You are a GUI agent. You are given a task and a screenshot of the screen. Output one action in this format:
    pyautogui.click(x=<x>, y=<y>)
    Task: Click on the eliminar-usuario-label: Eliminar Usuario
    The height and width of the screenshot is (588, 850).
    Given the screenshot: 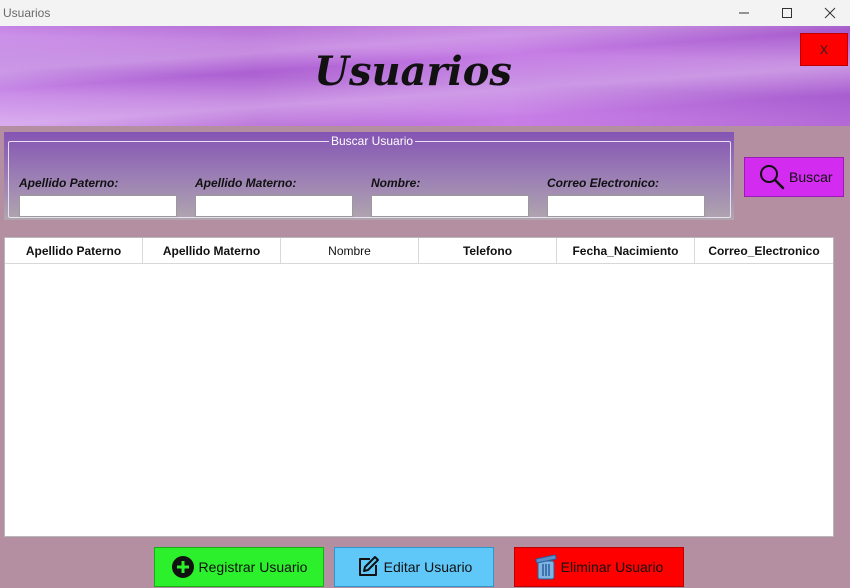 What is the action you would take?
    pyautogui.click(x=612, y=567)
    